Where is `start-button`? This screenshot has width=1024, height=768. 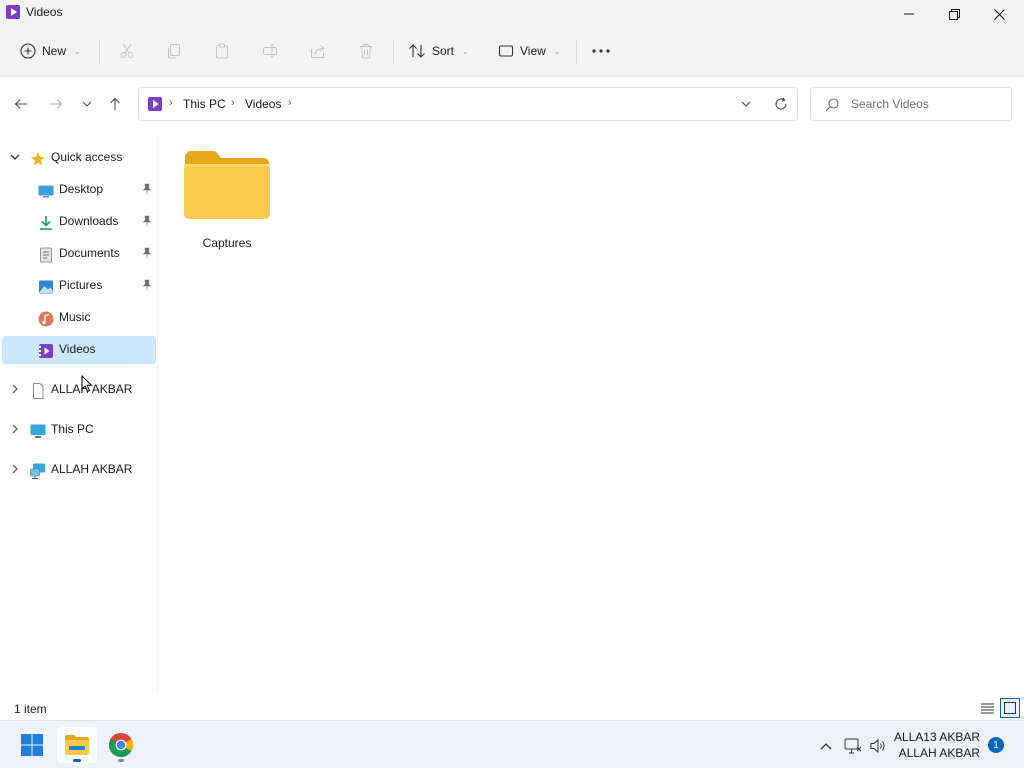
start-button is located at coordinates (32, 745).